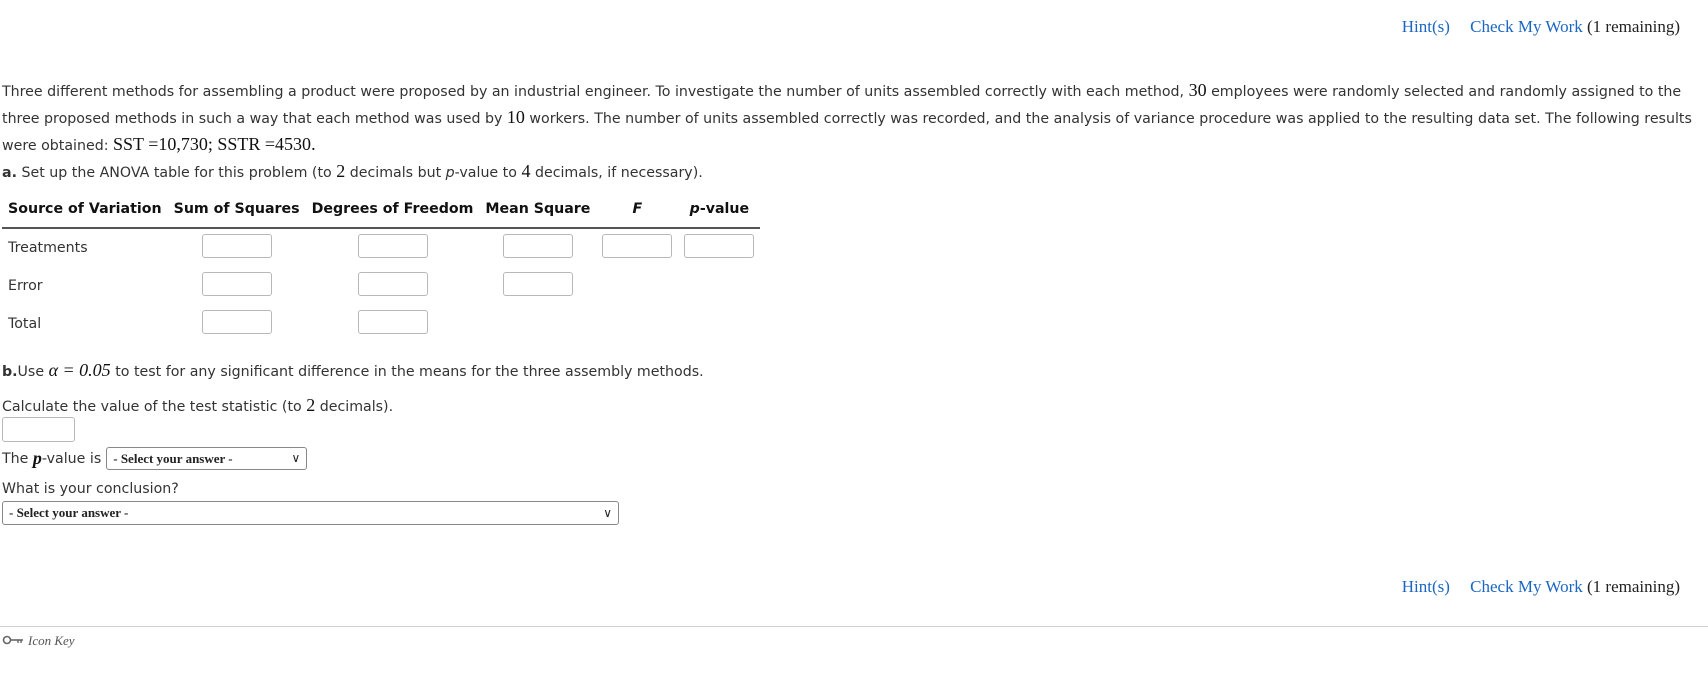  I want to click on row-label-treatments: Treatments, so click(48, 248).